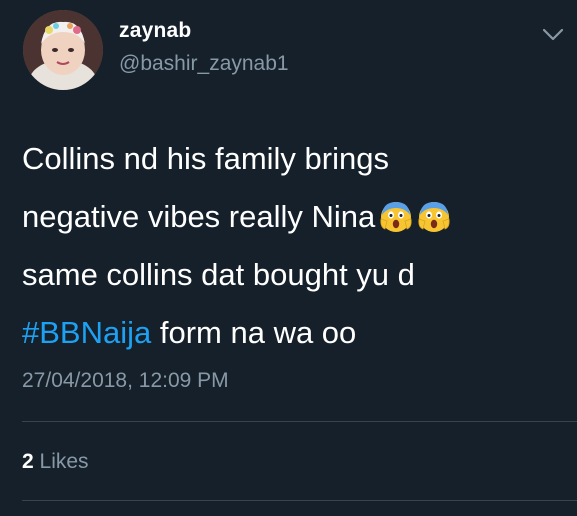  I want to click on tweet-text-line-4: #BBNaija form na wa oo, so click(292, 333).